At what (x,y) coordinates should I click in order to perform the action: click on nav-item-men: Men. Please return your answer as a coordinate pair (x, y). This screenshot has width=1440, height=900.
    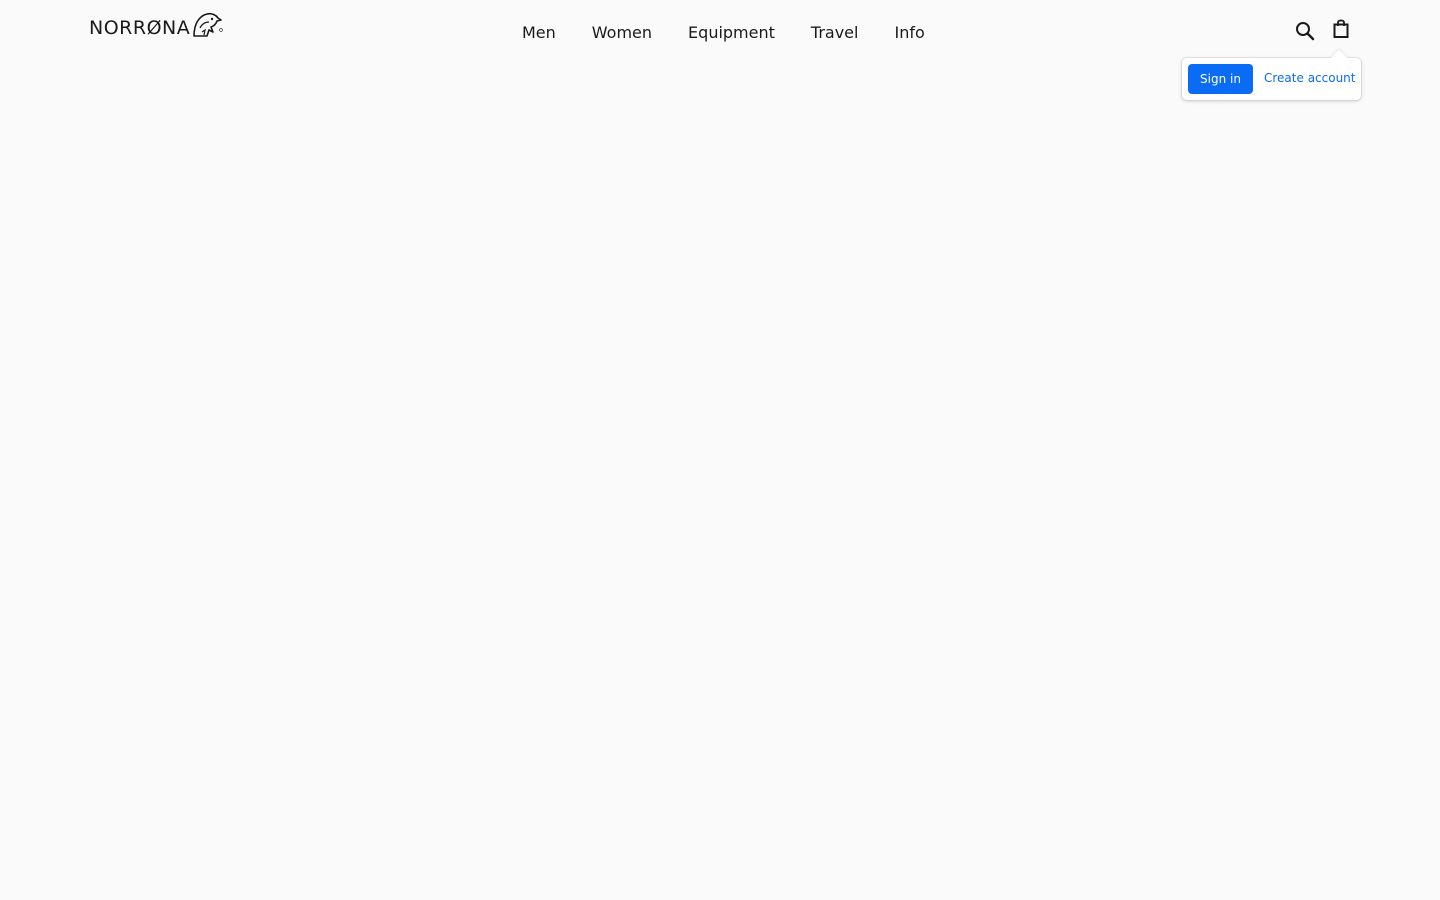
    Looking at the image, I should click on (539, 33).